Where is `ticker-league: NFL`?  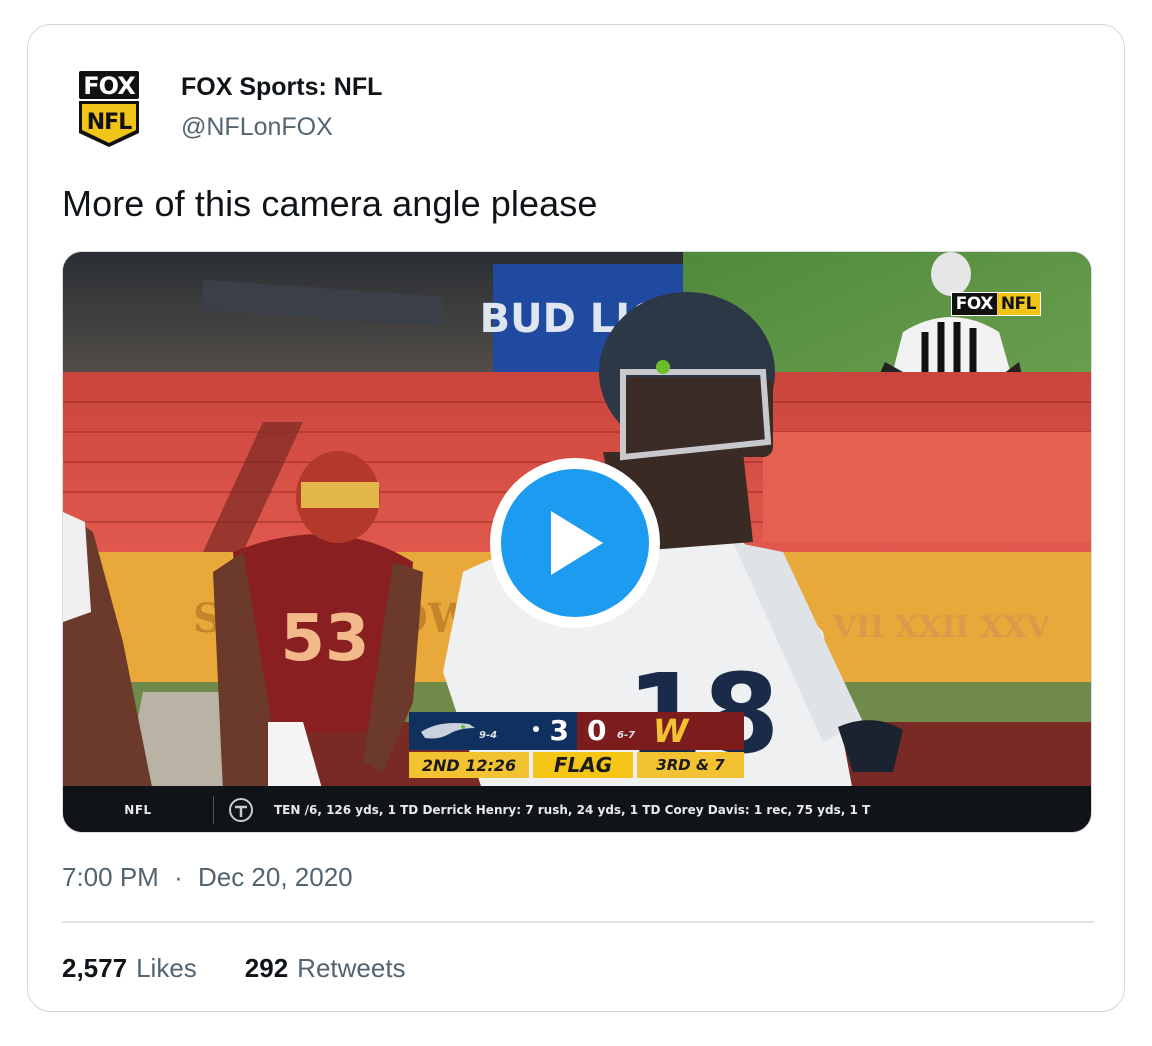
ticker-league: NFL is located at coordinates (138, 810).